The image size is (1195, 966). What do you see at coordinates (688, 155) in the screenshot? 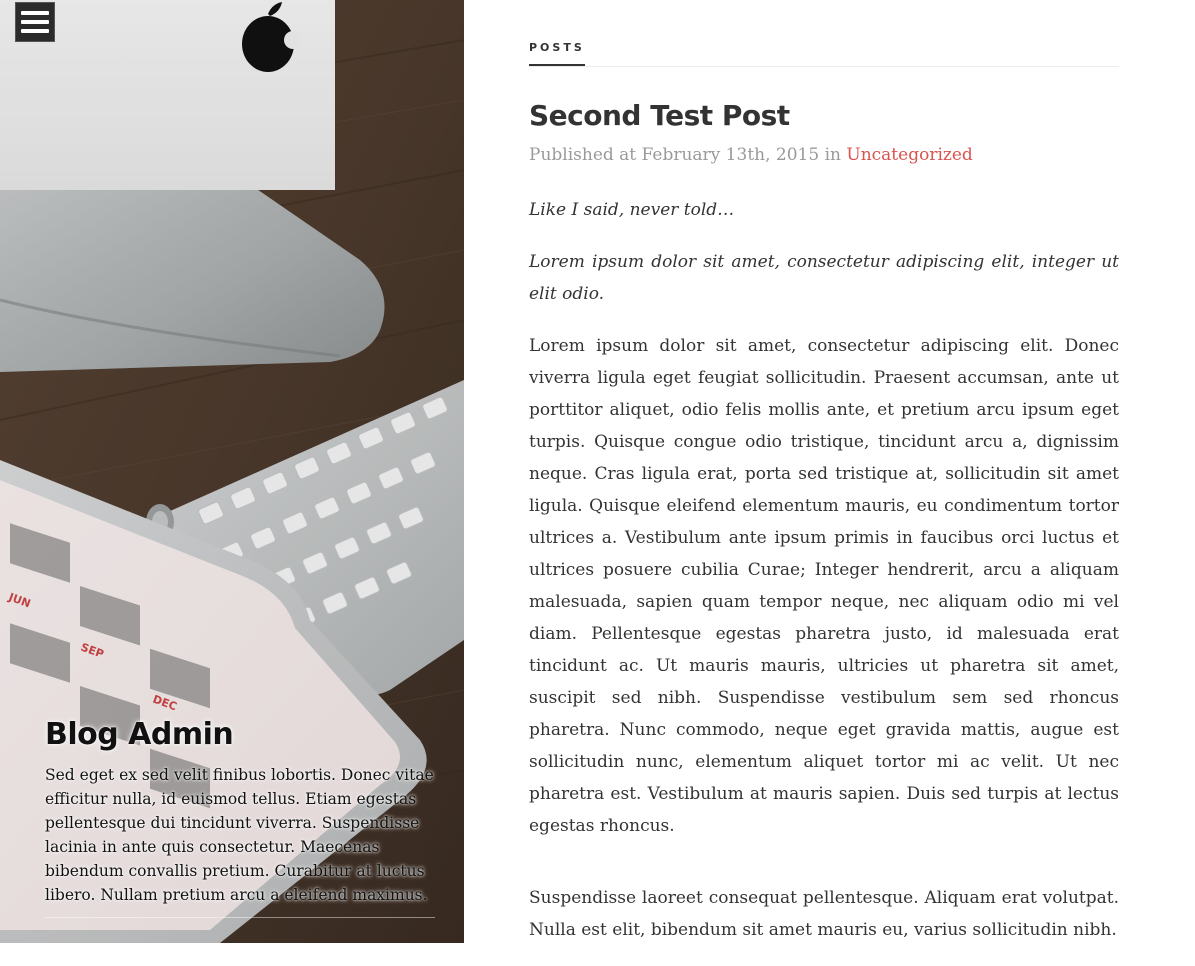
I see `post-published-date: Published at February 13th, 2015 in` at bounding box center [688, 155].